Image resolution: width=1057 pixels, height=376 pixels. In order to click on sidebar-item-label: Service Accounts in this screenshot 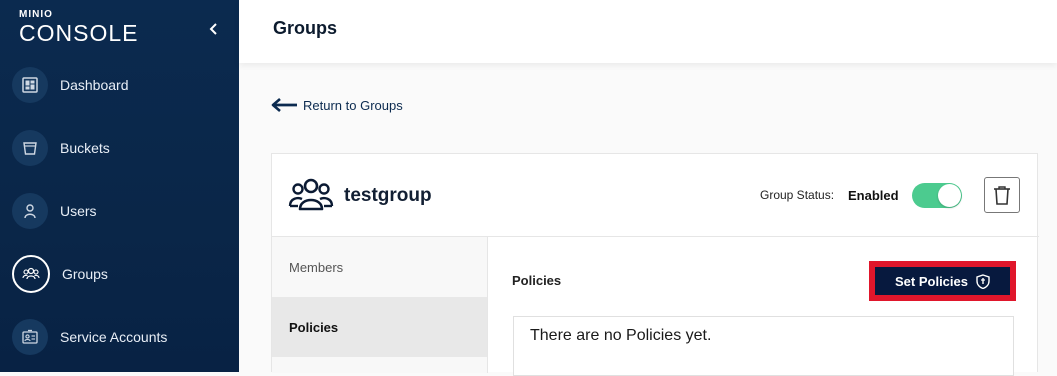, I will do `click(114, 337)`.